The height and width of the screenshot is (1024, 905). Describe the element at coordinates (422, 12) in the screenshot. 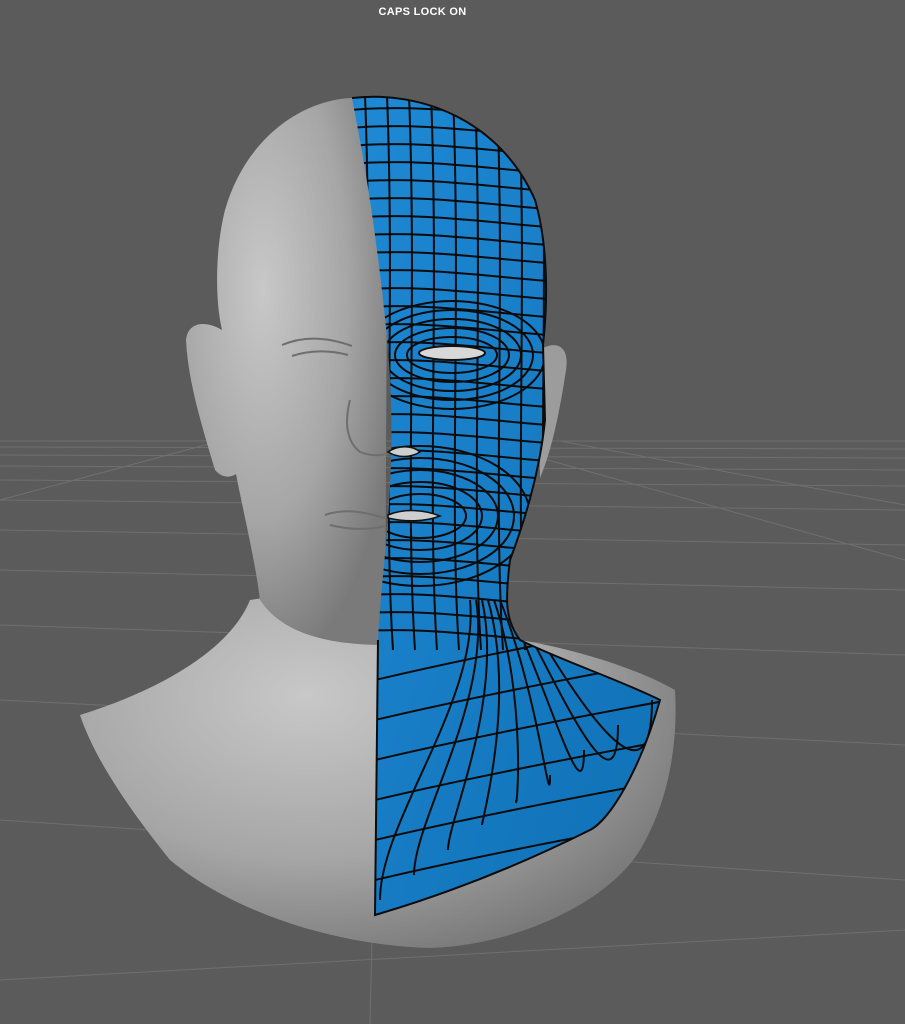

I see `caps-lock-status: CAPS LOCK ON` at that location.